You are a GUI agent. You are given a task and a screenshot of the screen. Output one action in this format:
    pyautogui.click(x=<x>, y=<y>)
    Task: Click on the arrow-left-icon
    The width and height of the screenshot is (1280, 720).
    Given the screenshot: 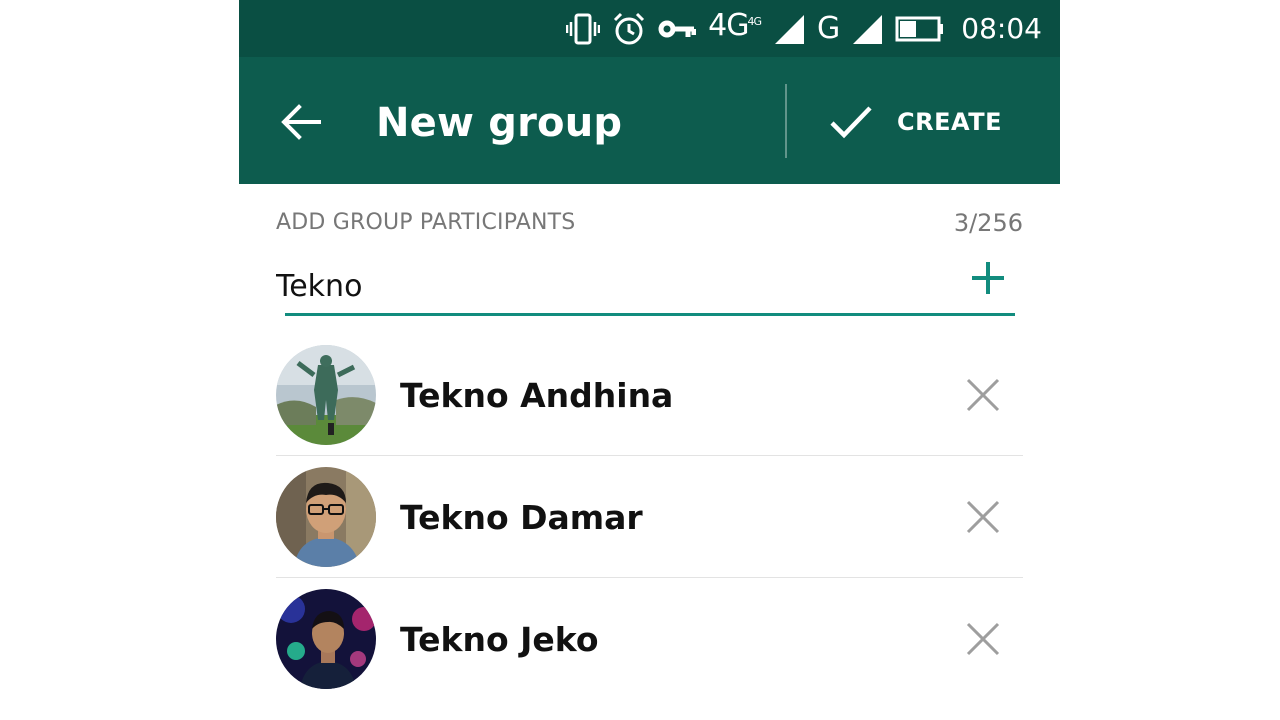 What is the action you would take?
    pyautogui.click(x=301, y=122)
    